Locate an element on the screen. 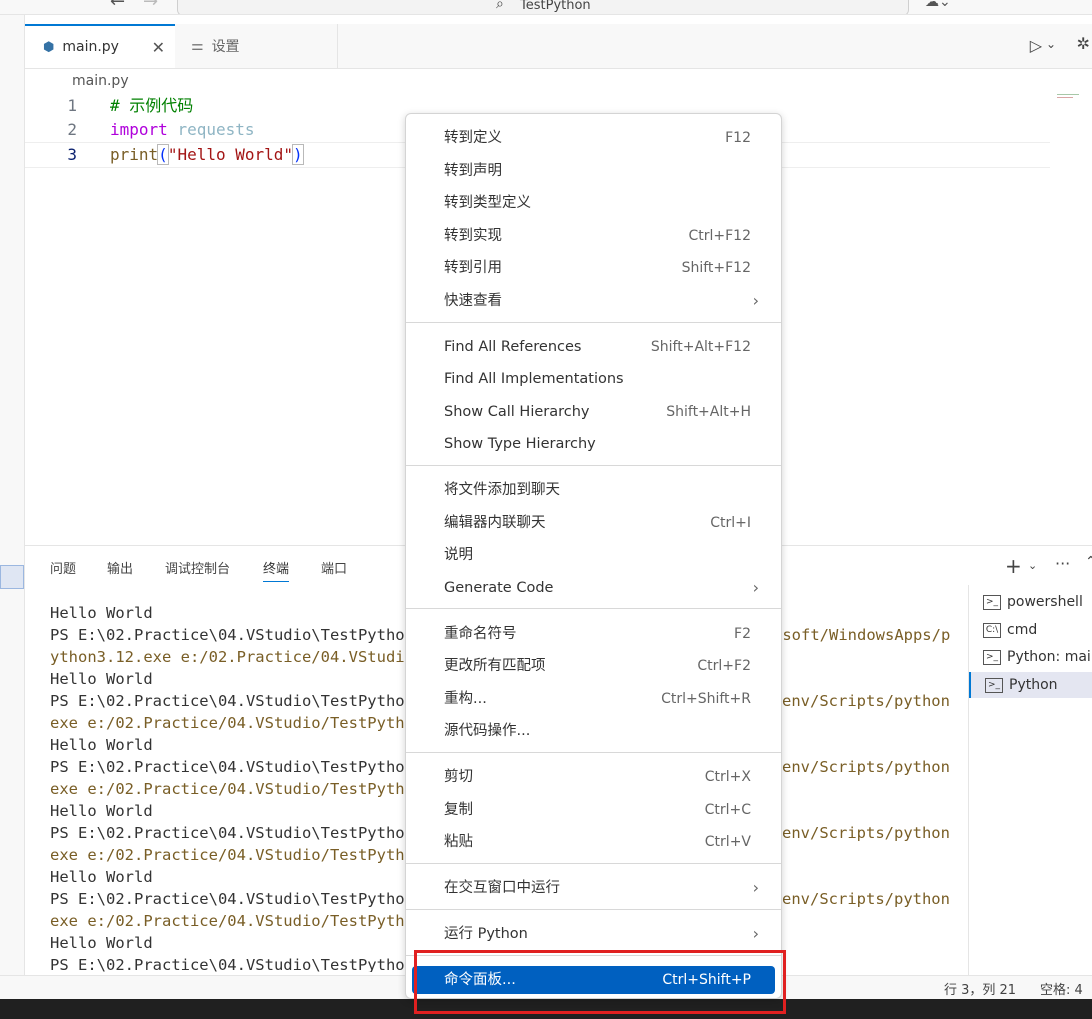 Image resolution: width=1092 pixels, height=1019 pixels. menu-item-inline-chat: 编辑器内联聊天 Ctrl+I is located at coordinates (593, 523).